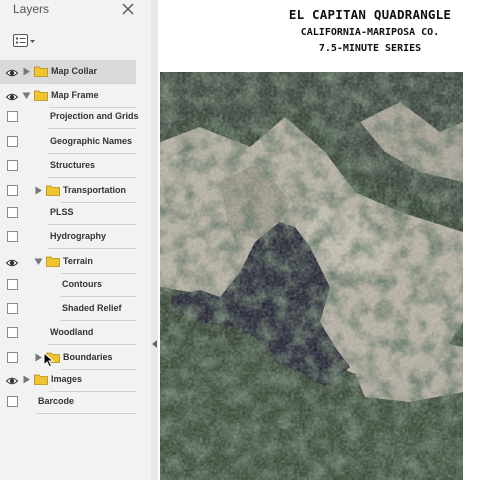  I want to click on panel-header: Layers, so click(75, 12).